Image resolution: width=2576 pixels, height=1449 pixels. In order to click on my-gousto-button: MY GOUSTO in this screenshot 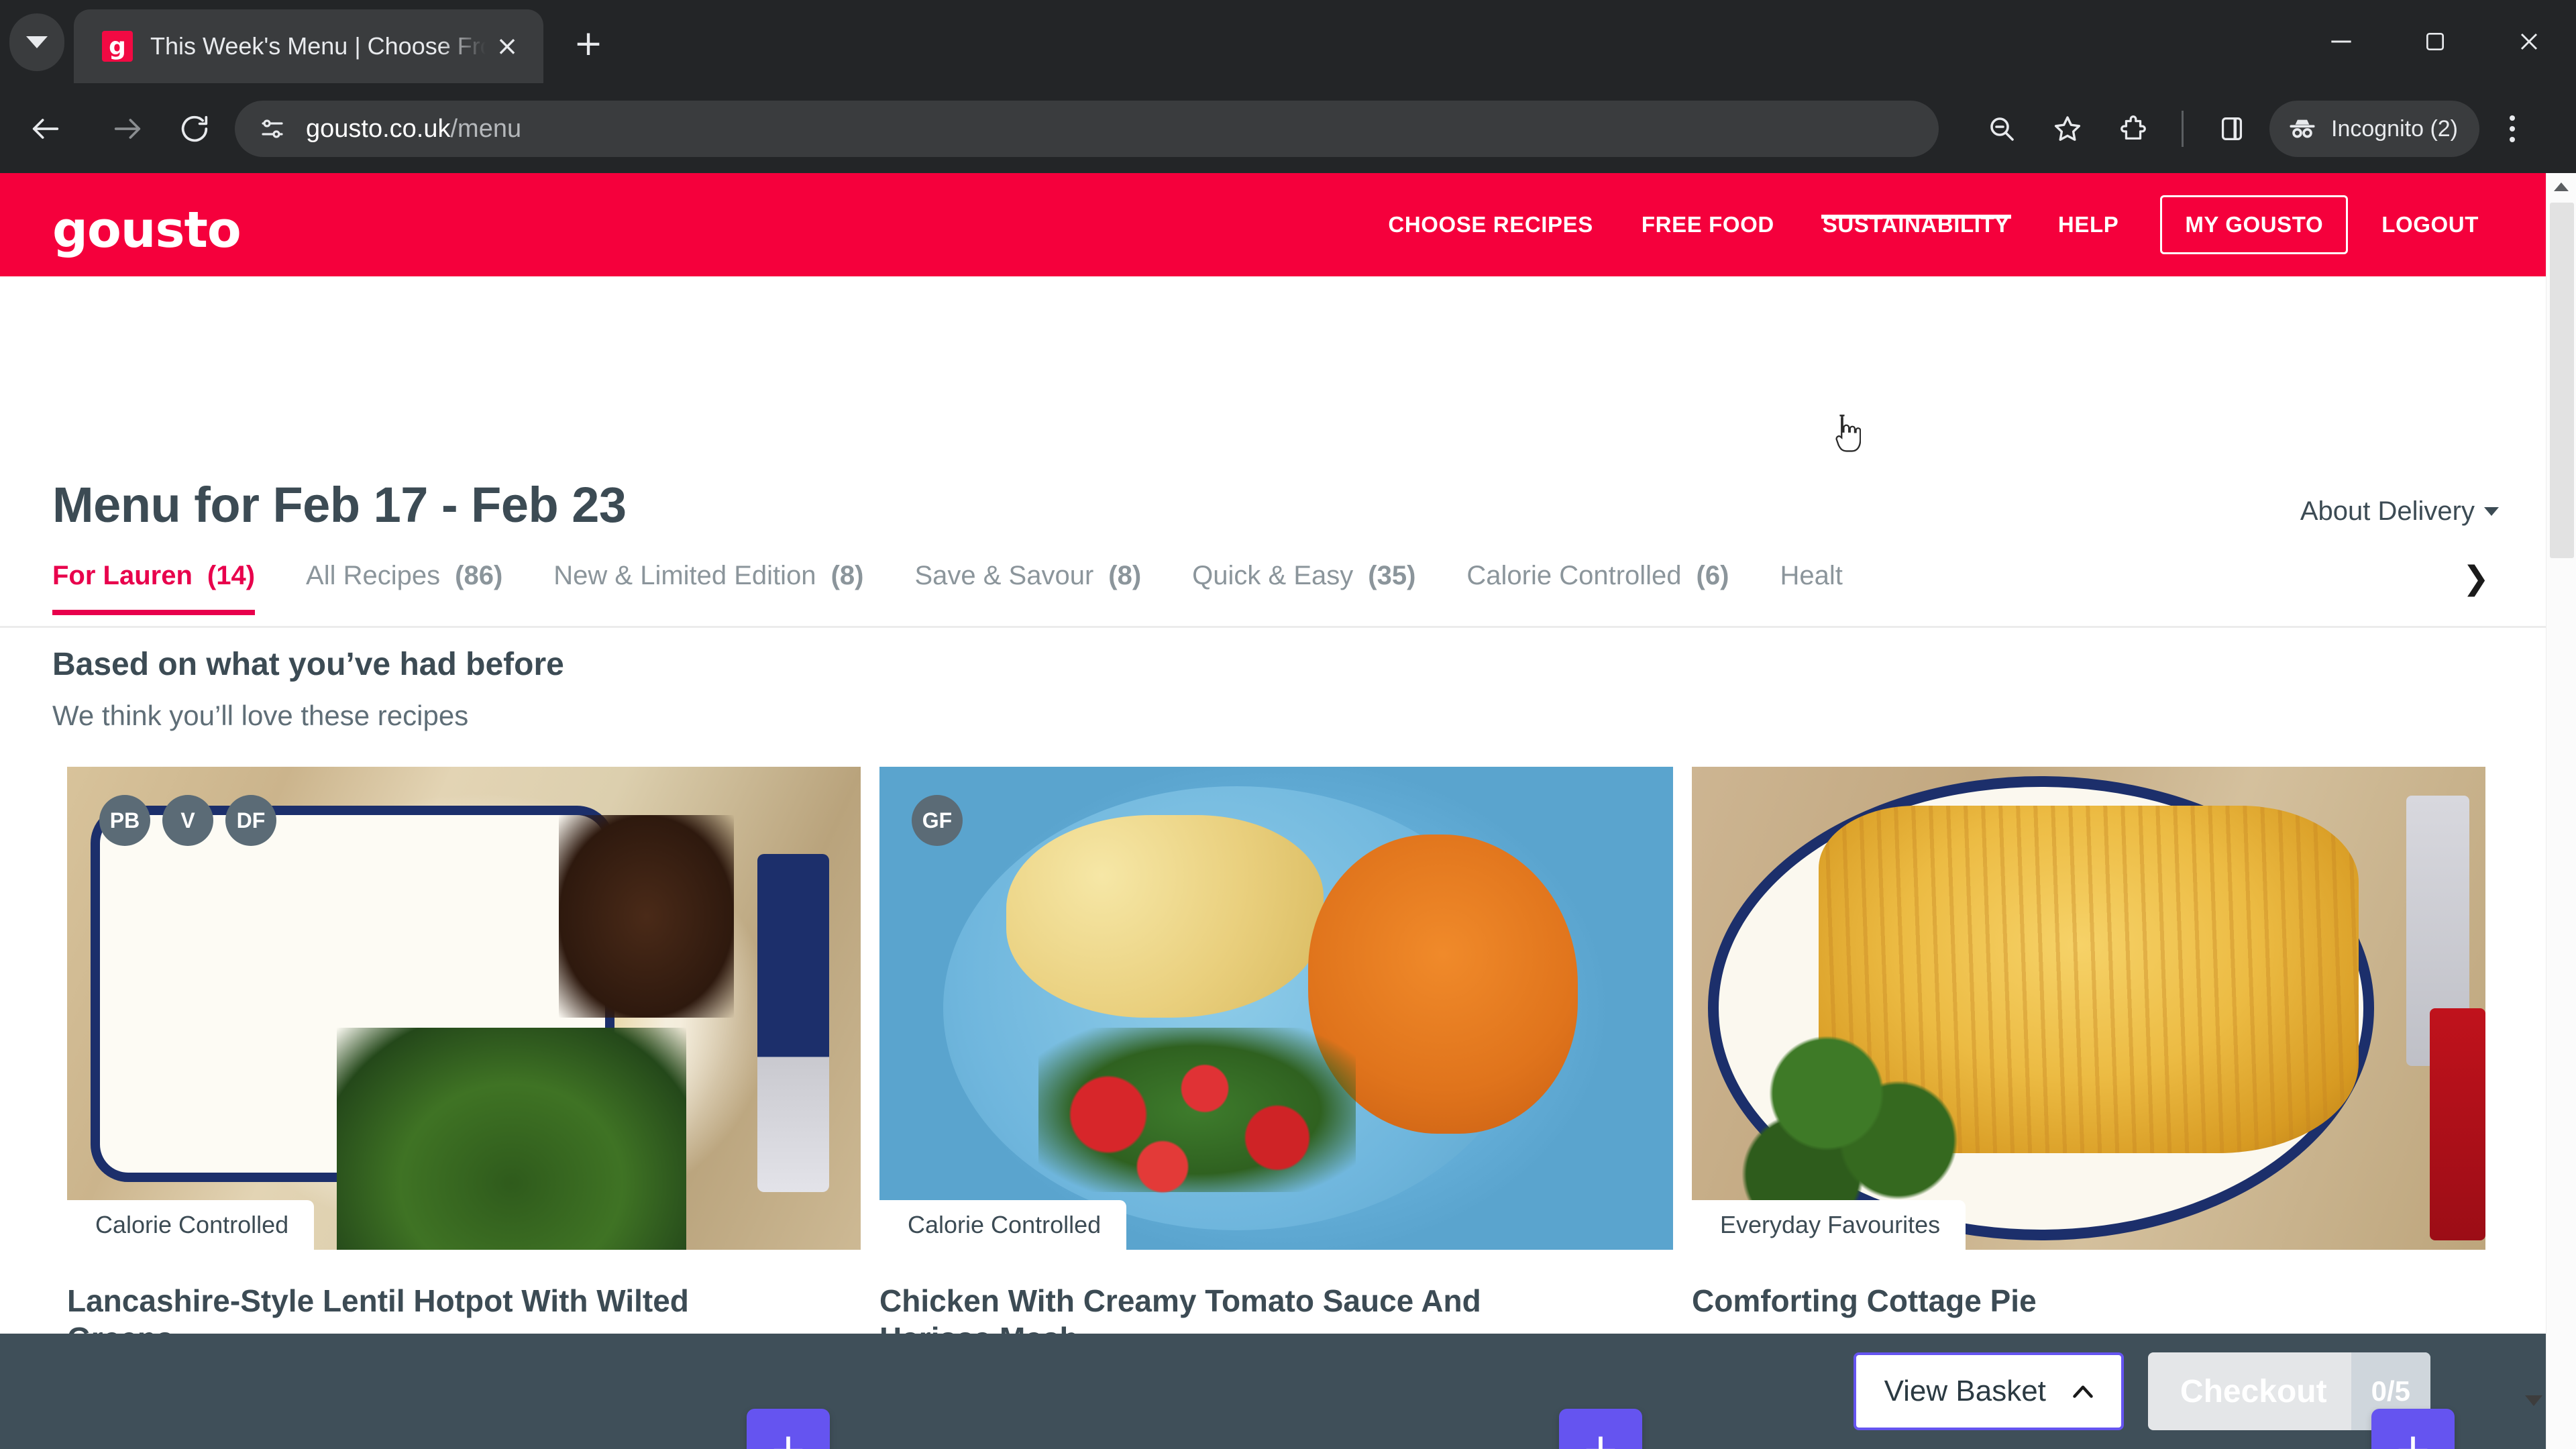, I will do `click(2254, 224)`.